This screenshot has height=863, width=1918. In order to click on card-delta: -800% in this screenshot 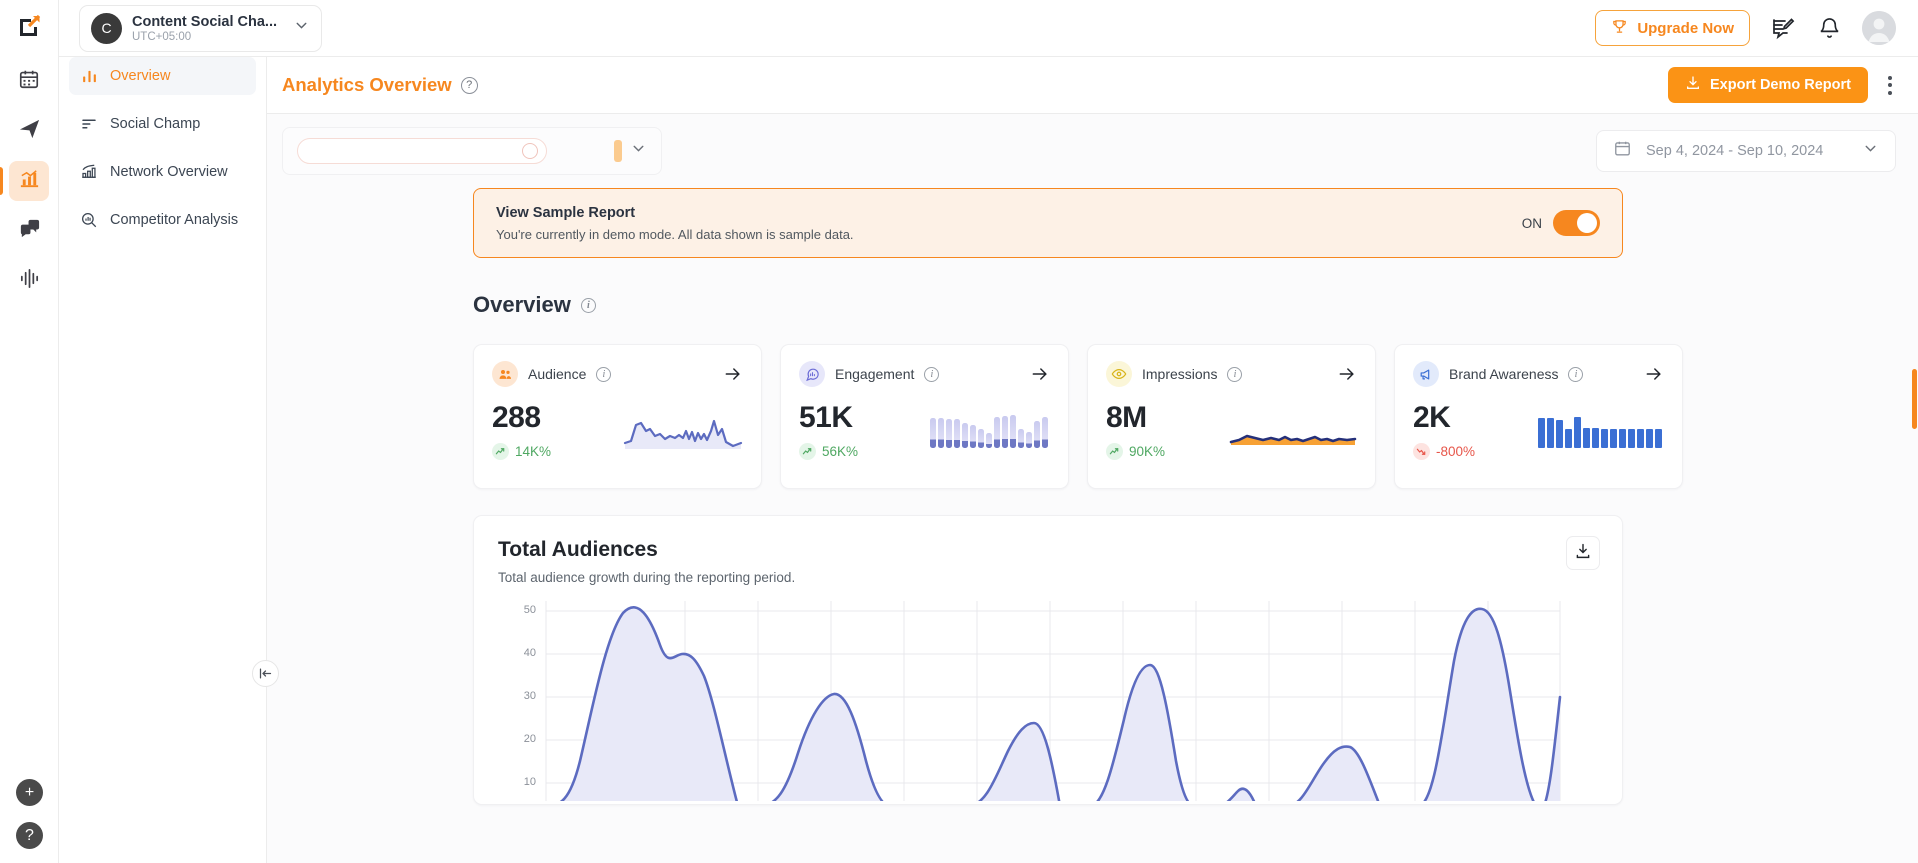, I will do `click(1444, 451)`.